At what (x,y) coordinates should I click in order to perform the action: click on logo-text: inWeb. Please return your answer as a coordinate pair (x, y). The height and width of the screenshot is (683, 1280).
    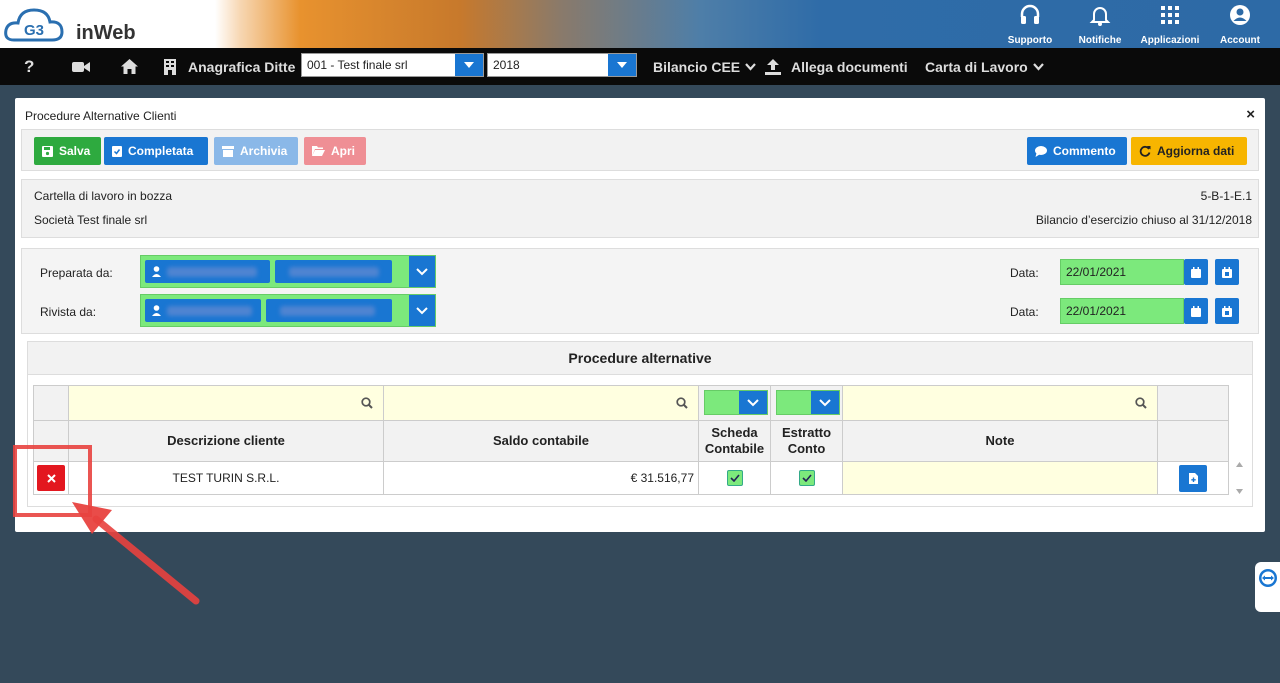
    Looking at the image, I should click on (106, 33).